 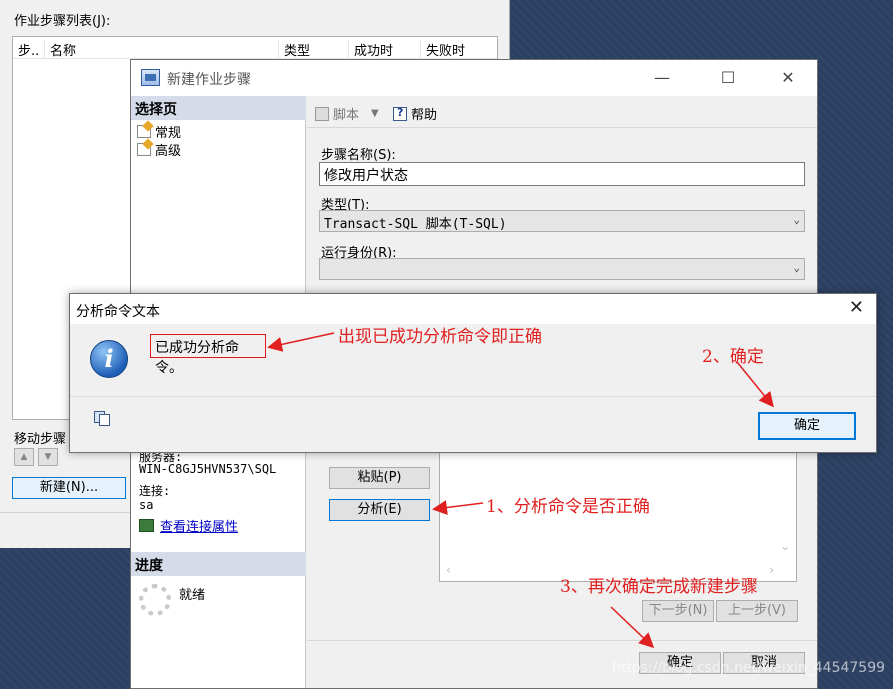 I want to click on help-button: 帮助, so click(x=415, y=113).